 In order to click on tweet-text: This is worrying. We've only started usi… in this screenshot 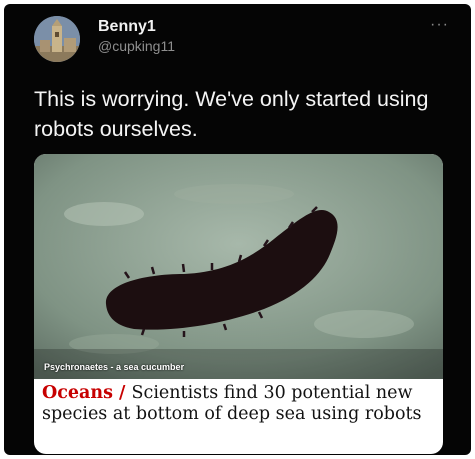, I will do `click(231, 114)`.